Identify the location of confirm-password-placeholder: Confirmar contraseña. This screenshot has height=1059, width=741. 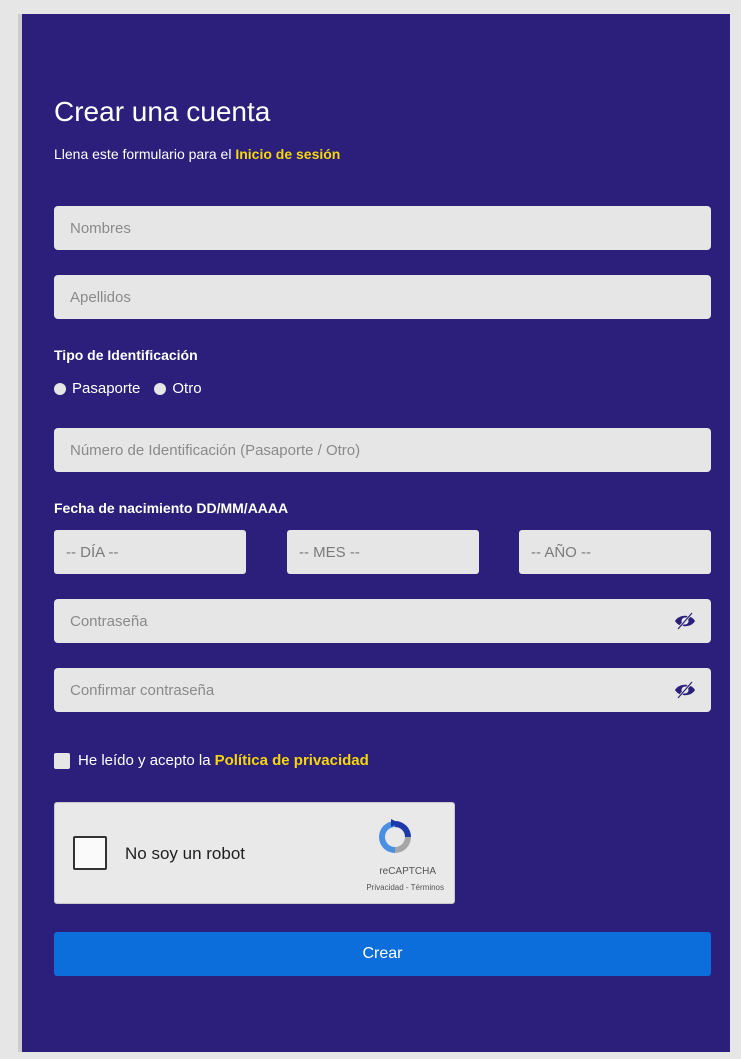
(142, 690).